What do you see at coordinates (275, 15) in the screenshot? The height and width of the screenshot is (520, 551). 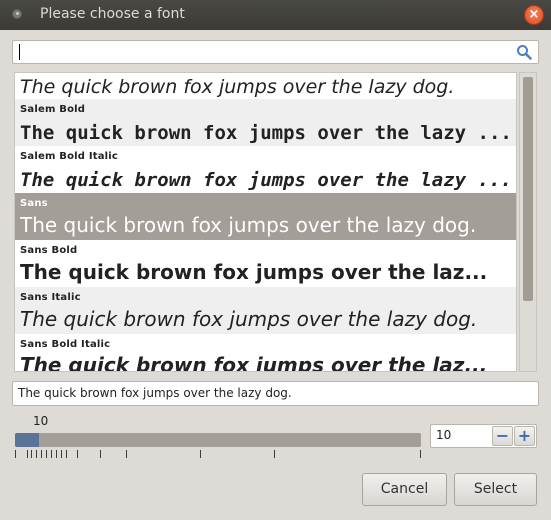 I see `window-titlebar: Please choose a font ×` at bounding box center [275, 15].